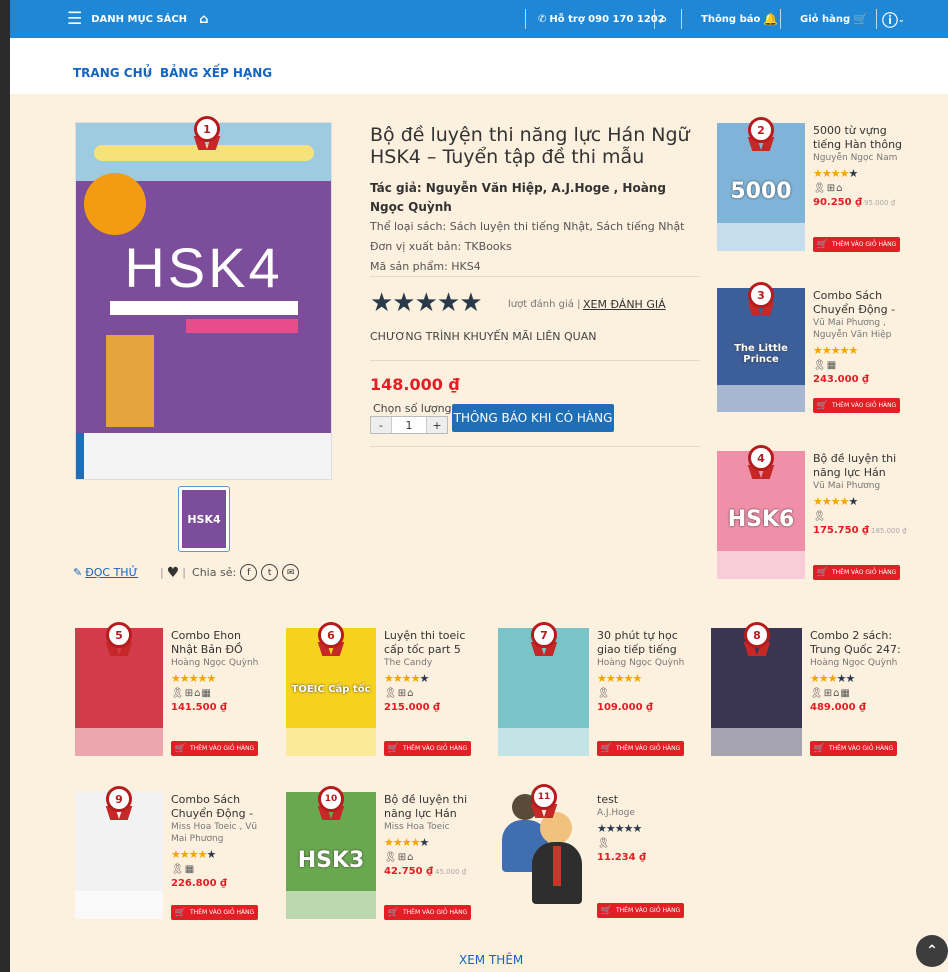 This screenshot has height=972, width=948. I want to click on item-title: Luyện thi toeic cấp tốc part 5, so click(432, 643).